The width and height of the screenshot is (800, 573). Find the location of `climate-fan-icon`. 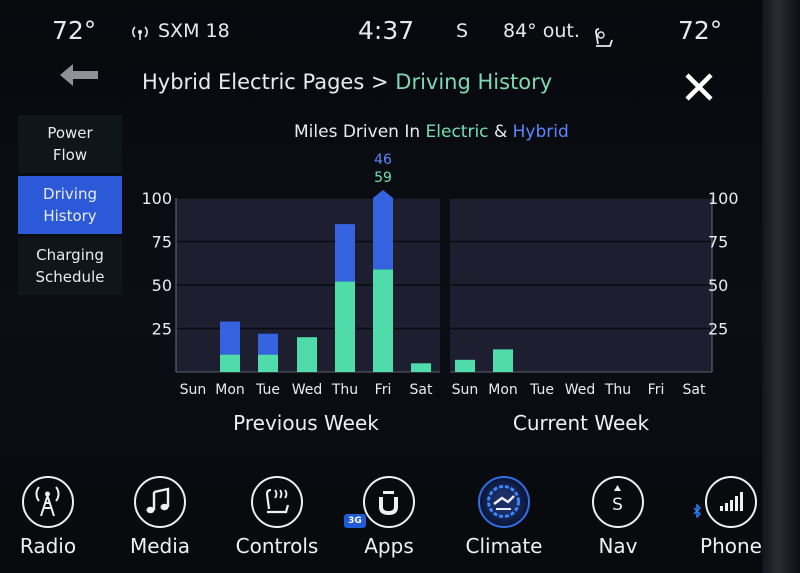

climate-fan-icon is located at coordinates (504, 502).